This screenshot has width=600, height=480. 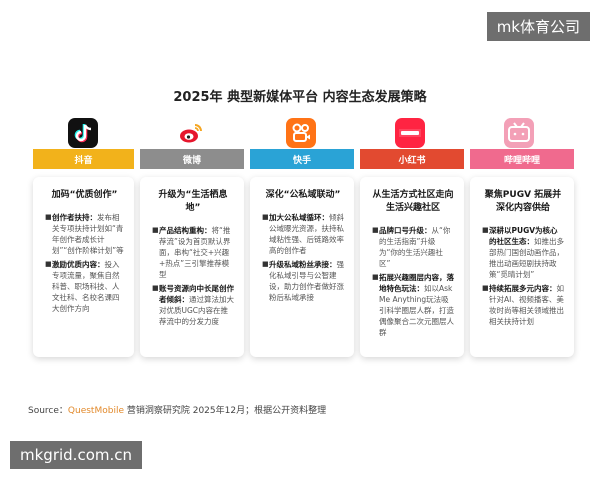 I want to click on bilibili-icon, so click(x=519, y=133).